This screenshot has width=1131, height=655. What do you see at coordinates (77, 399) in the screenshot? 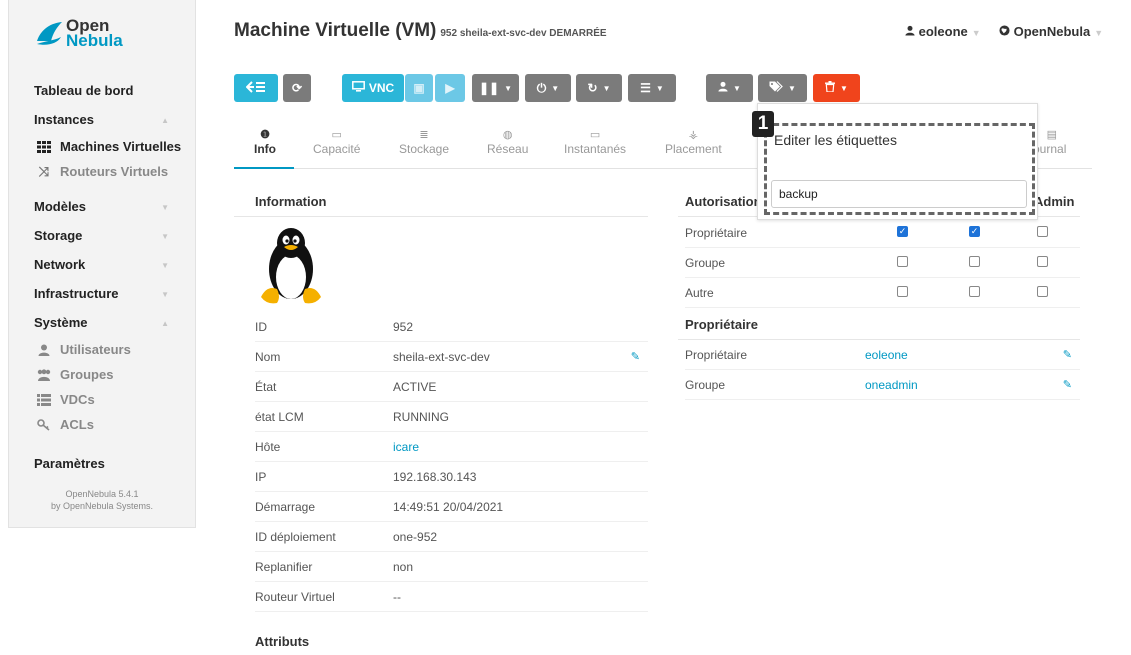
I see `sidebar-item-label: VDCs` at bounding box center [77, 399].